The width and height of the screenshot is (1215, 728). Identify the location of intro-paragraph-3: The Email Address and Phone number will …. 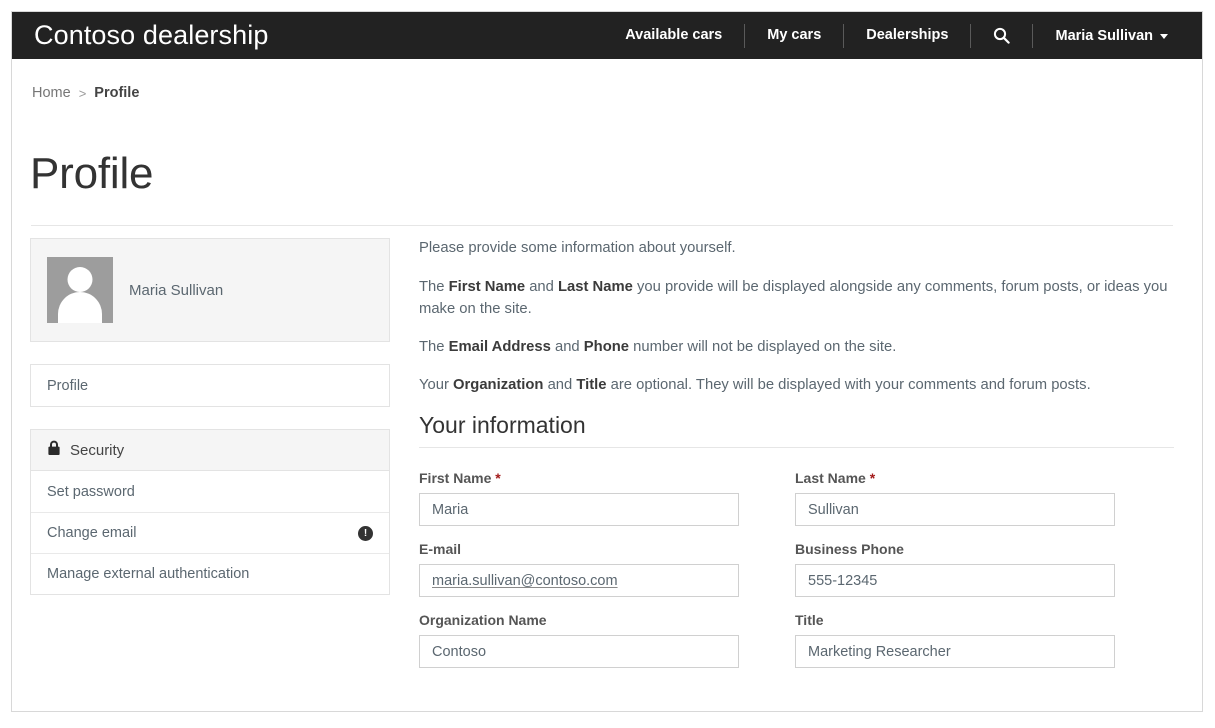
(796, 348).